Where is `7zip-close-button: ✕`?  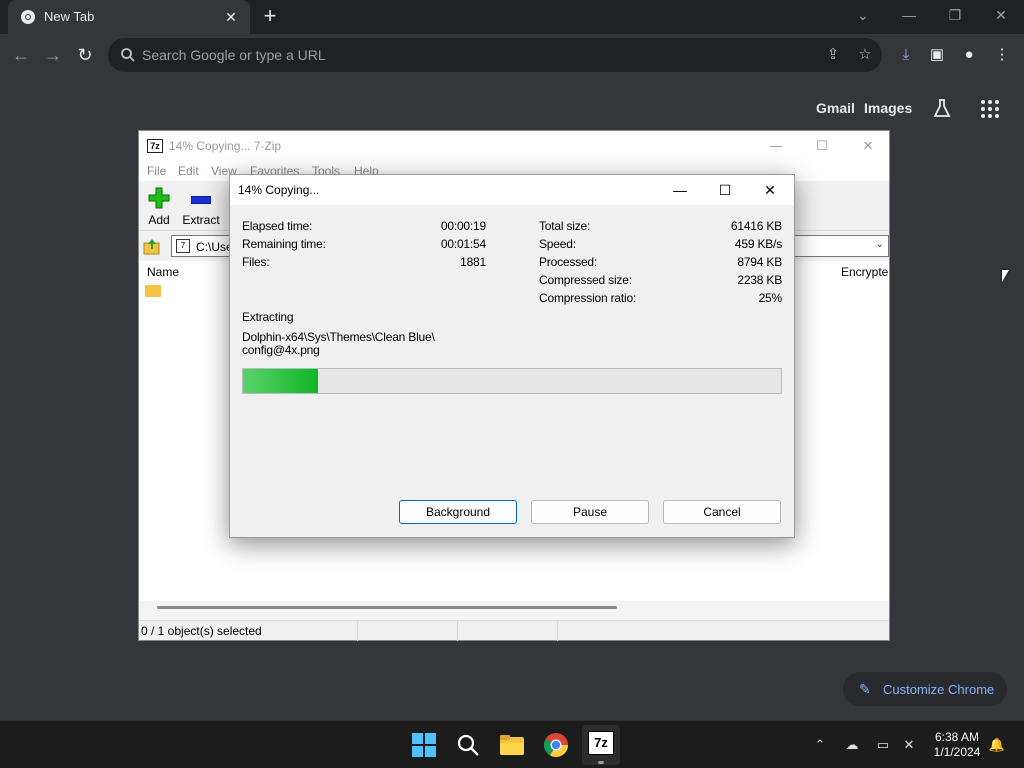 7zip-close-button: ✕ is located at coordinates (868, 146).